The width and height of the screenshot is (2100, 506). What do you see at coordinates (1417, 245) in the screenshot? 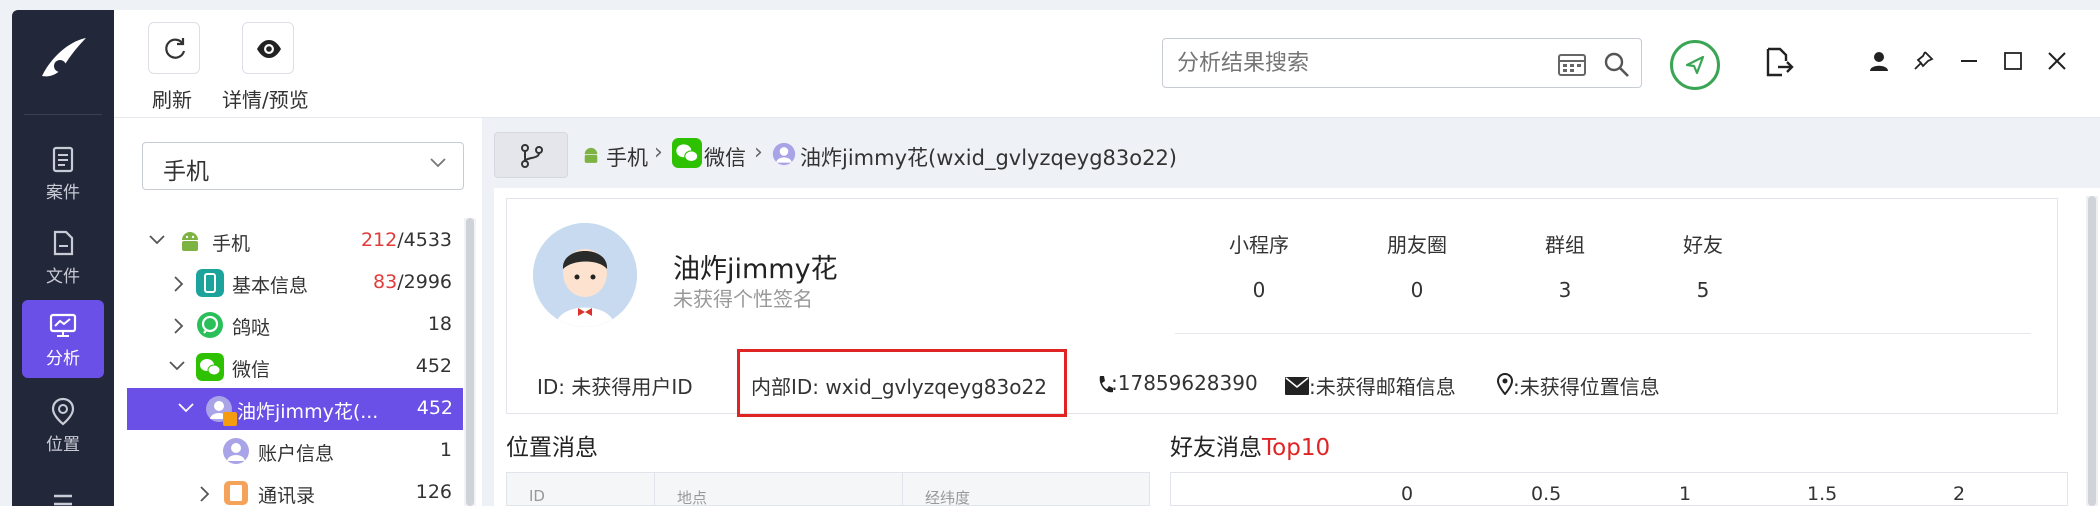
I see `stat-label: 朋友圈` at bounding box center [1417, 245].